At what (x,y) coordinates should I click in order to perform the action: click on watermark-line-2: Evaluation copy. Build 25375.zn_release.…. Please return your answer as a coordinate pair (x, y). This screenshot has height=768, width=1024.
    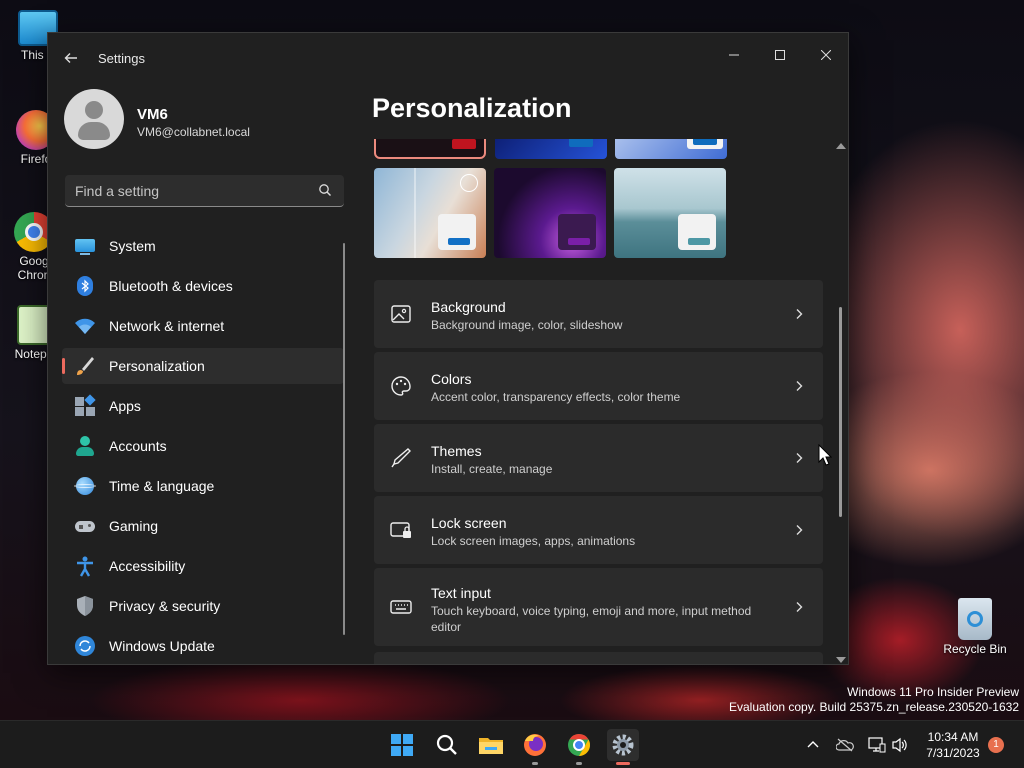
    Looking at the image, I should click on (874, 707).